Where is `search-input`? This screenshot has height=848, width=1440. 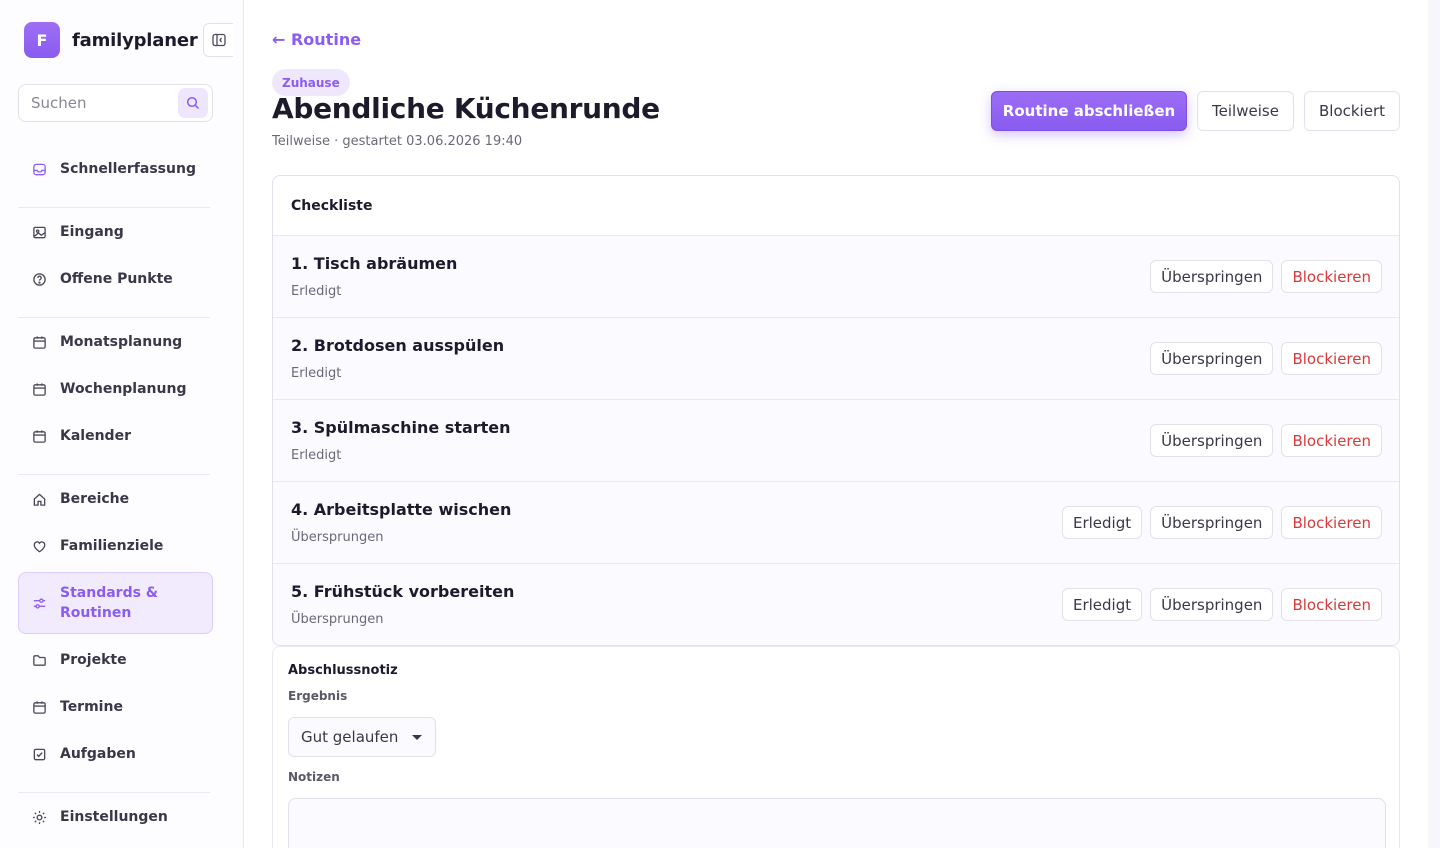 search-input is located at coordinates (94, 103).